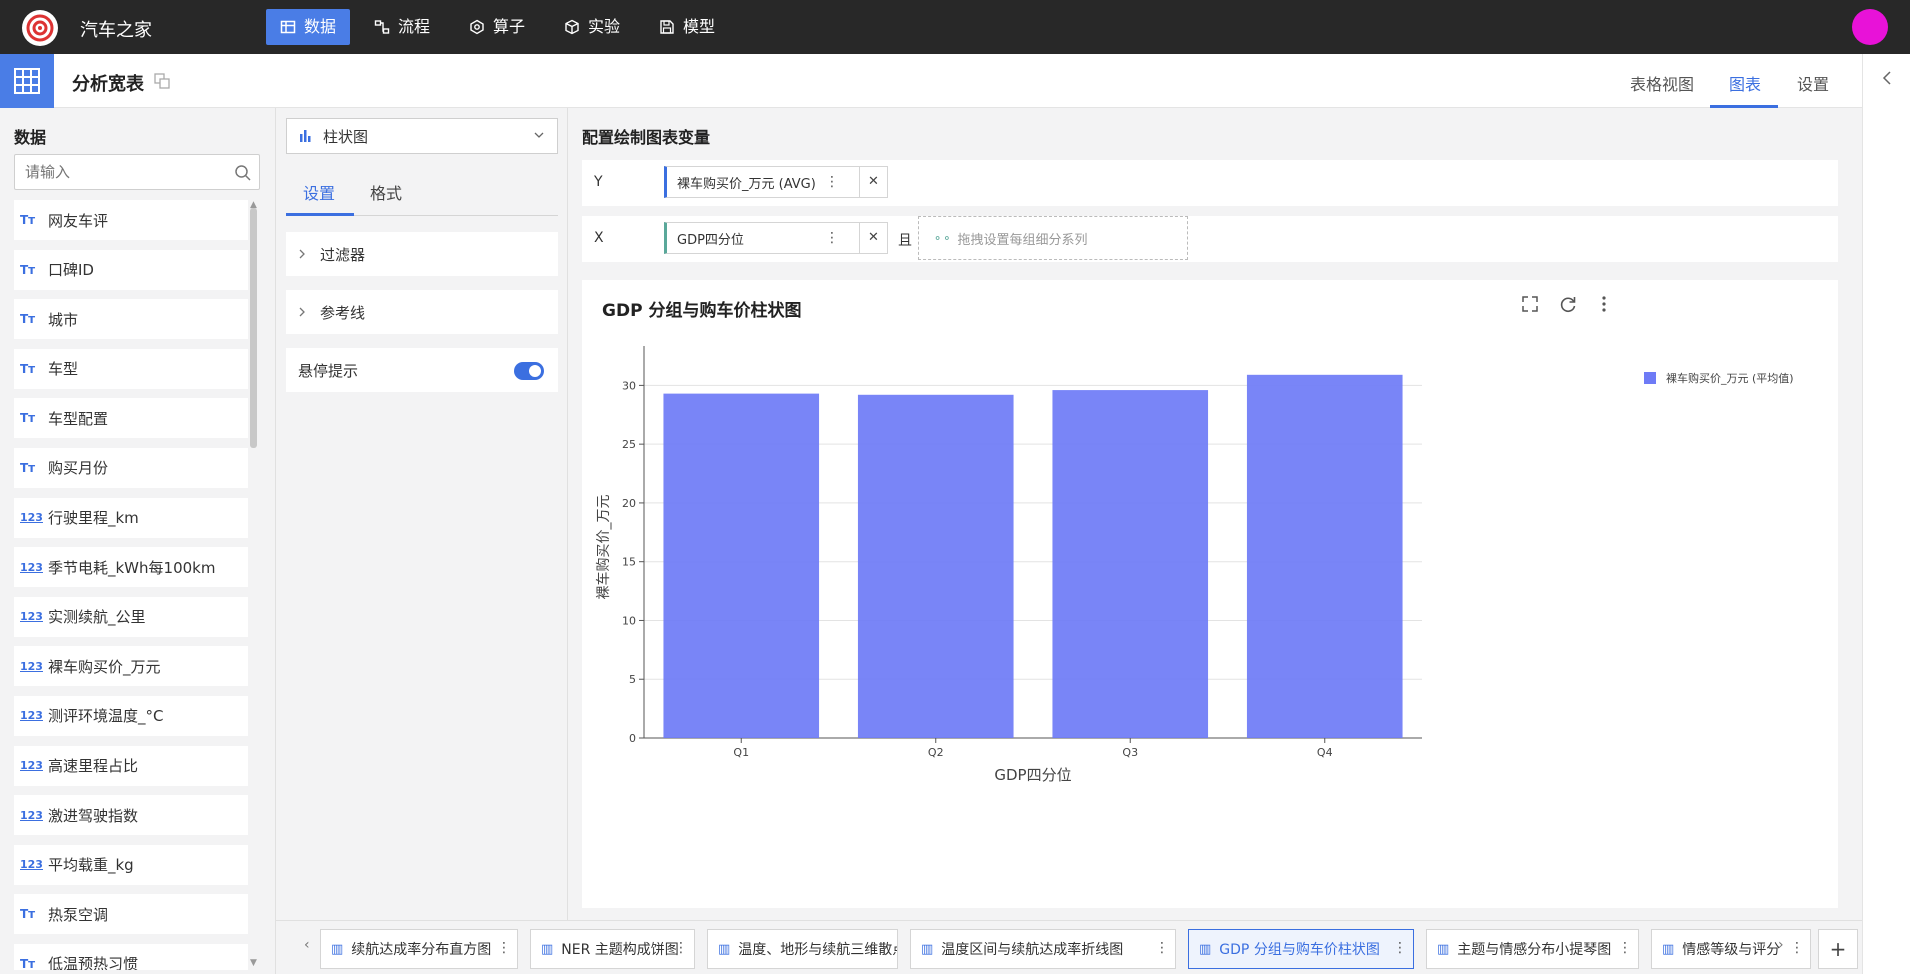  I want to click on field-item: Tт 低温预热习惯, so click(131, 956).